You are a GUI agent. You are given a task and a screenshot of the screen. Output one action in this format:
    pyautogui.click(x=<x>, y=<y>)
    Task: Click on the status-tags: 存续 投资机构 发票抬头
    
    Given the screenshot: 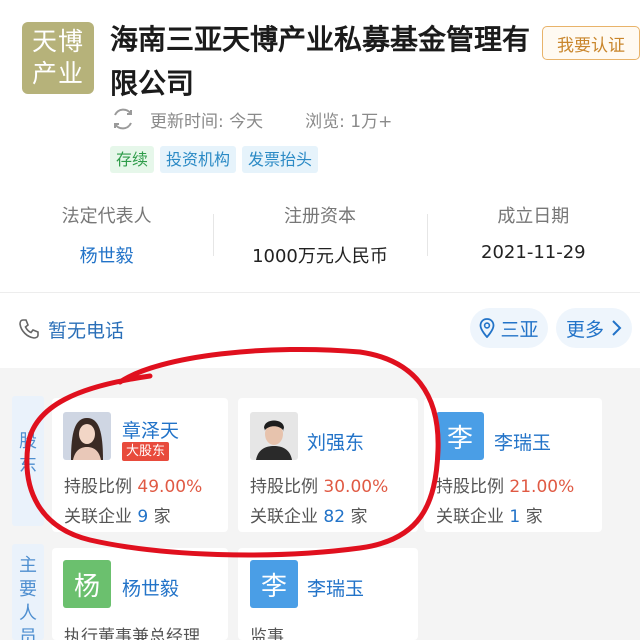 What is the action you would take?
    pyautogui.click(x=214, y=159)
    